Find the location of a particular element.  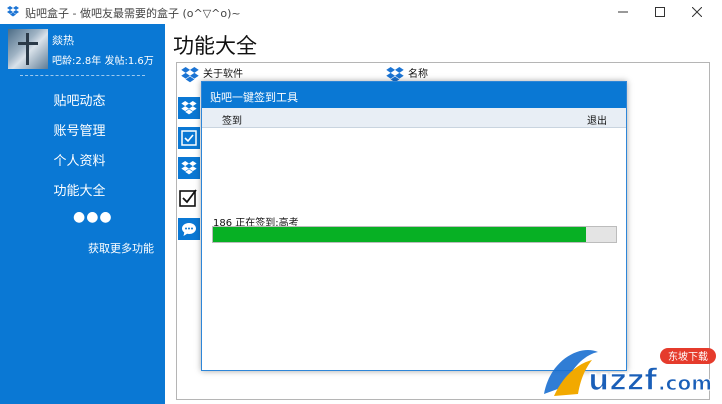

maximize-button is located at coordinates (660, 12).